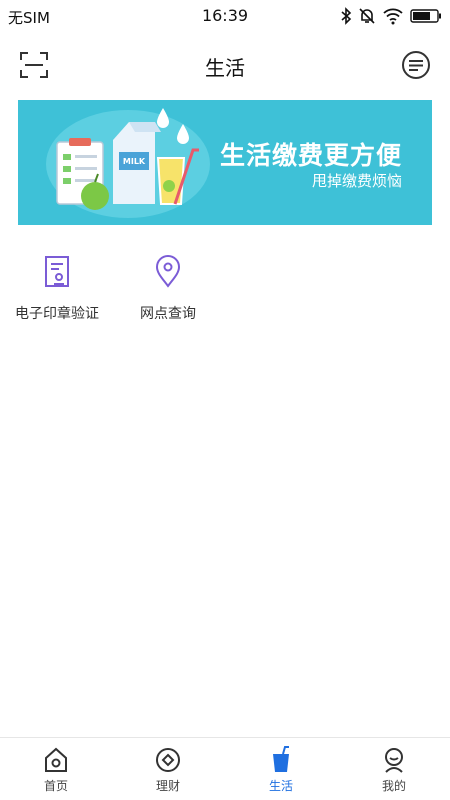  What do you see at coordinates (425, 16) in the screenshot?
I see `battery-icon` at bounding box center [425, 16].